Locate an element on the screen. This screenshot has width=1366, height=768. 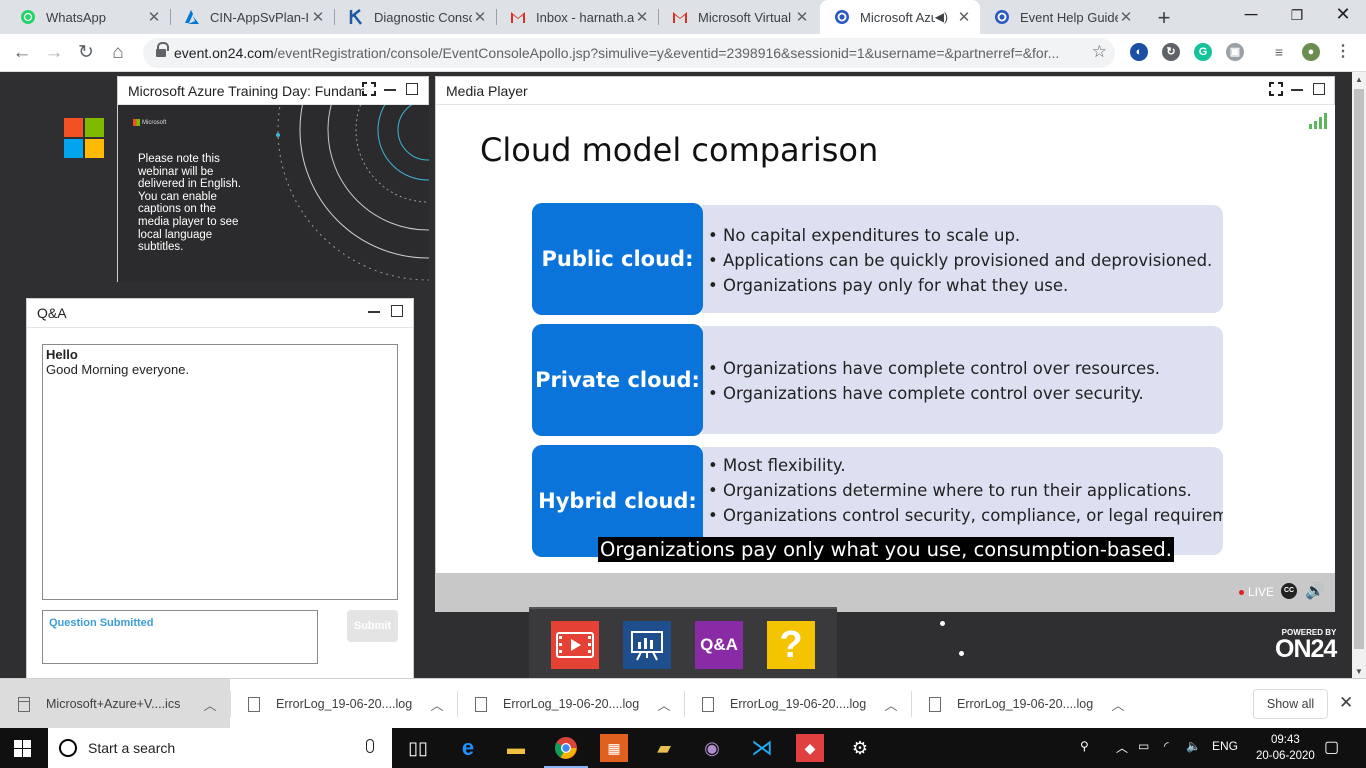
microphone-icon is located at coordinates (370, 746).